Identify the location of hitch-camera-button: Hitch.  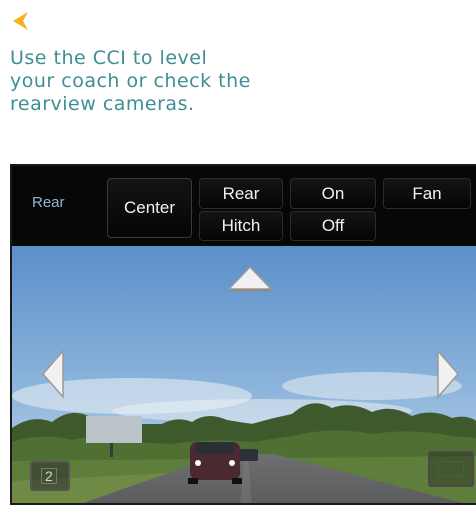
(241, 226).